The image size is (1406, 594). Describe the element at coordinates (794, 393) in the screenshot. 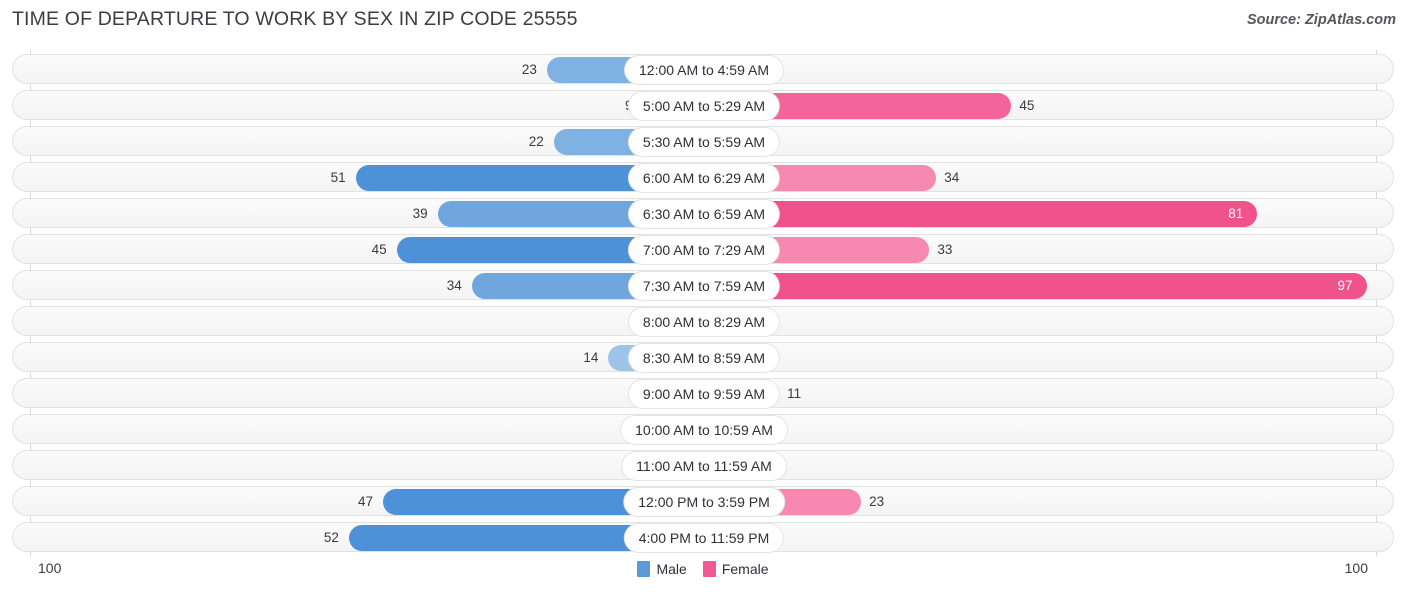

I see `bar-value-female: 11` at that location.